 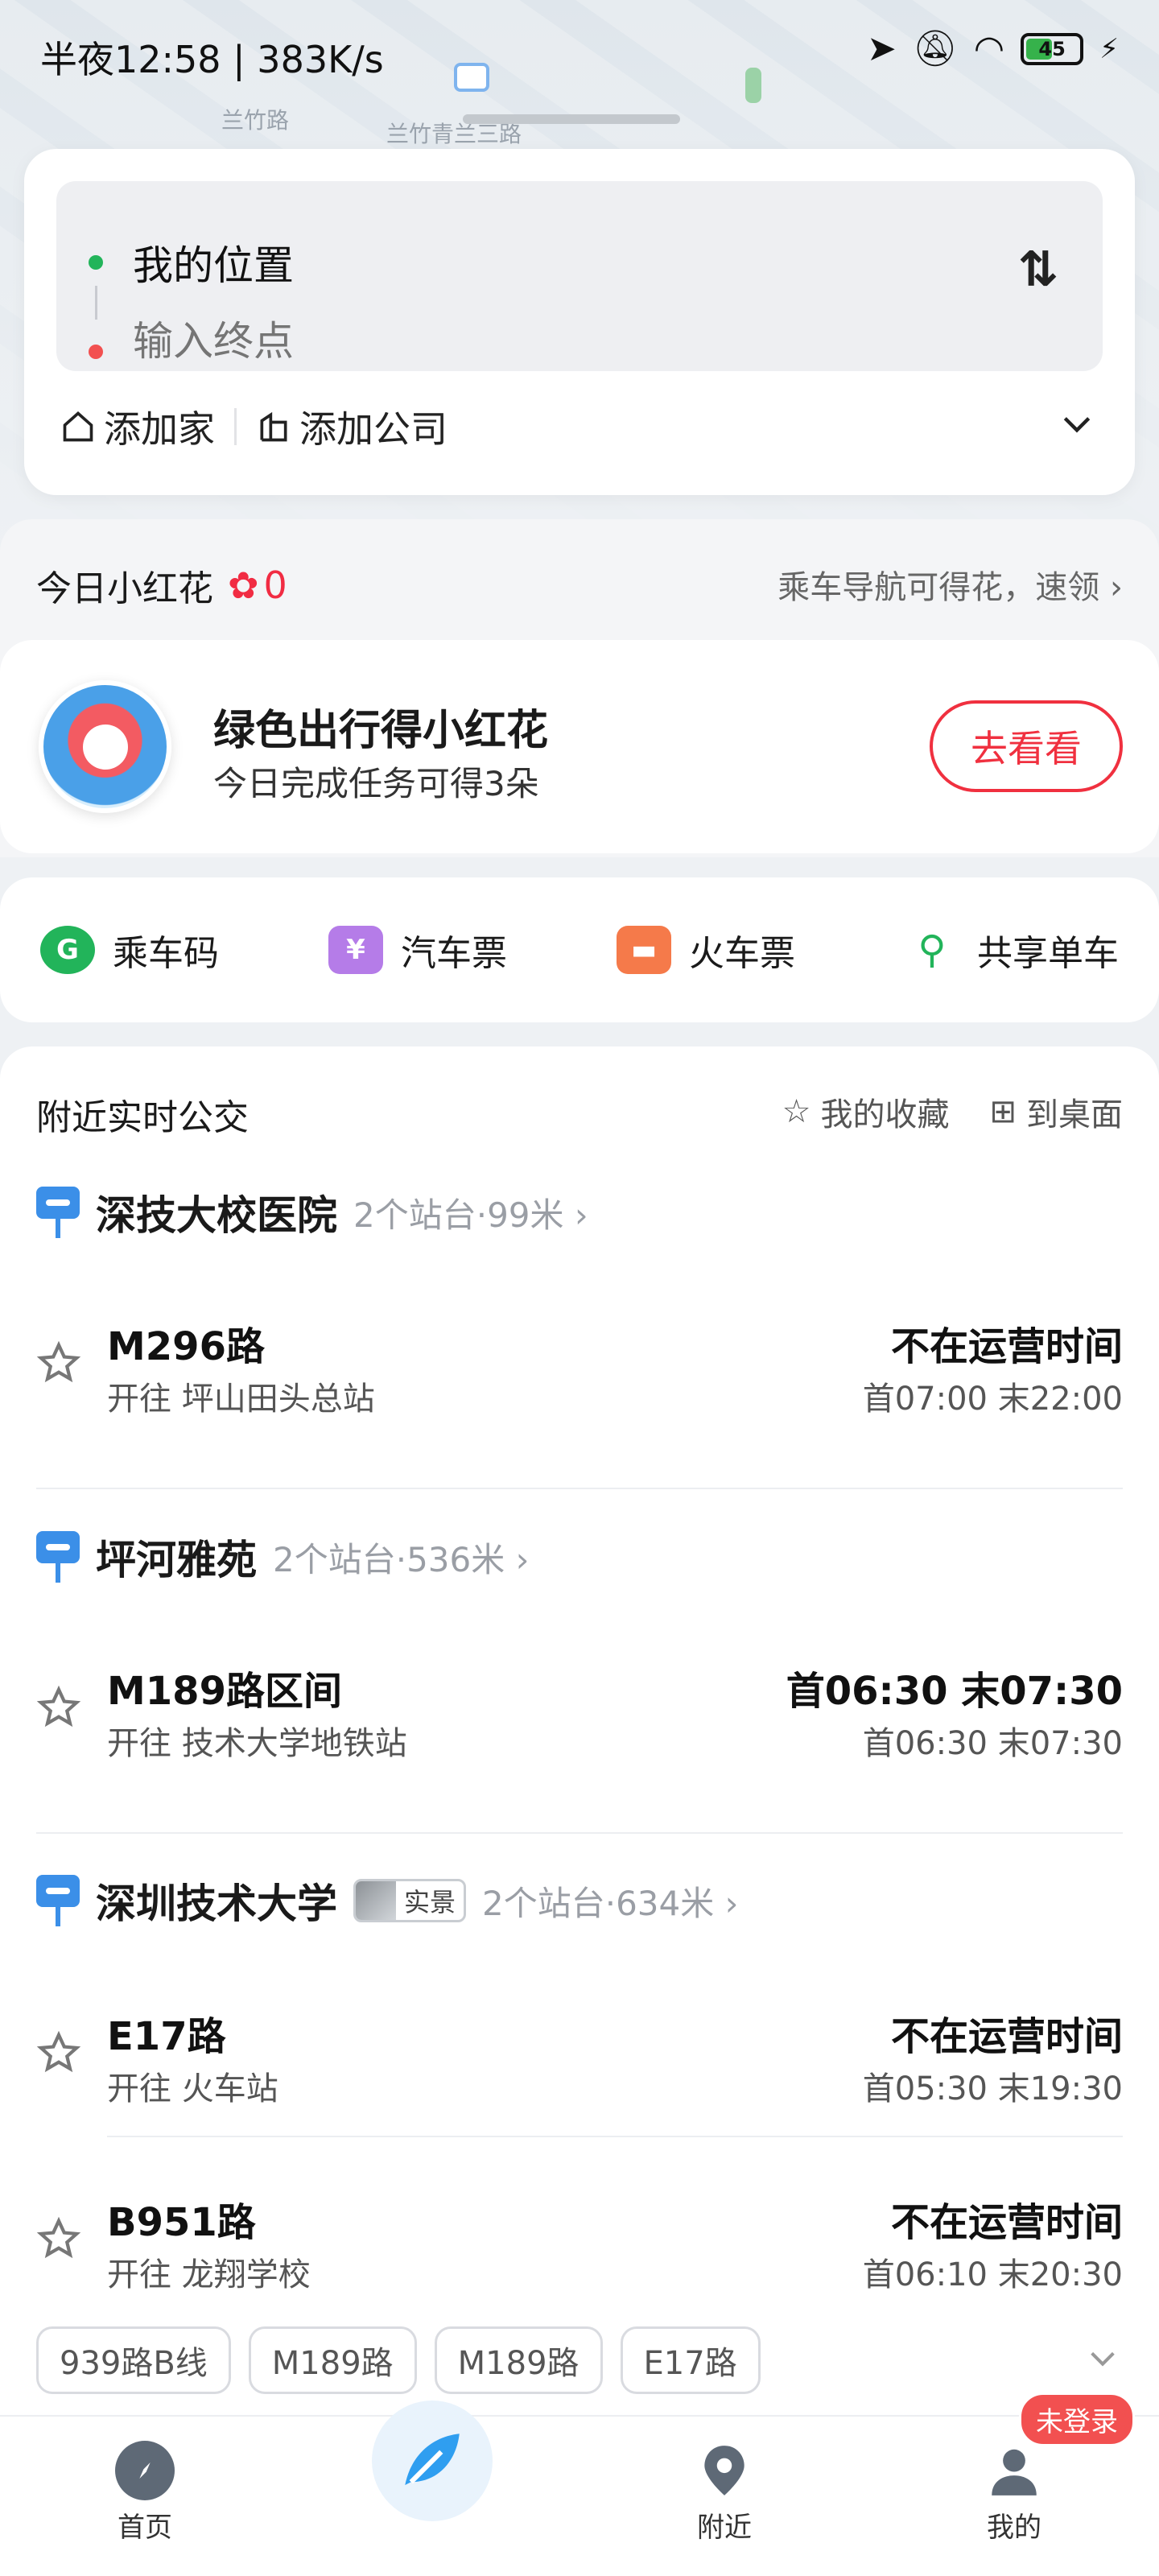 I want to click on bottom-nav: 首页 附近 我的 未登录, so click(x=579, y=2484).